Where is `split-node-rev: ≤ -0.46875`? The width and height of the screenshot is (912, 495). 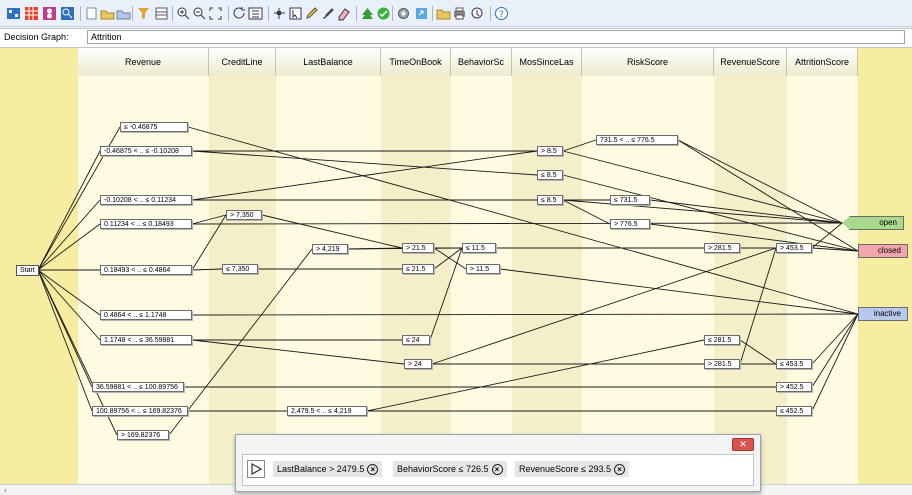
split-node-rev: ≤ -0.46875 is located at coordinates (154, 127).